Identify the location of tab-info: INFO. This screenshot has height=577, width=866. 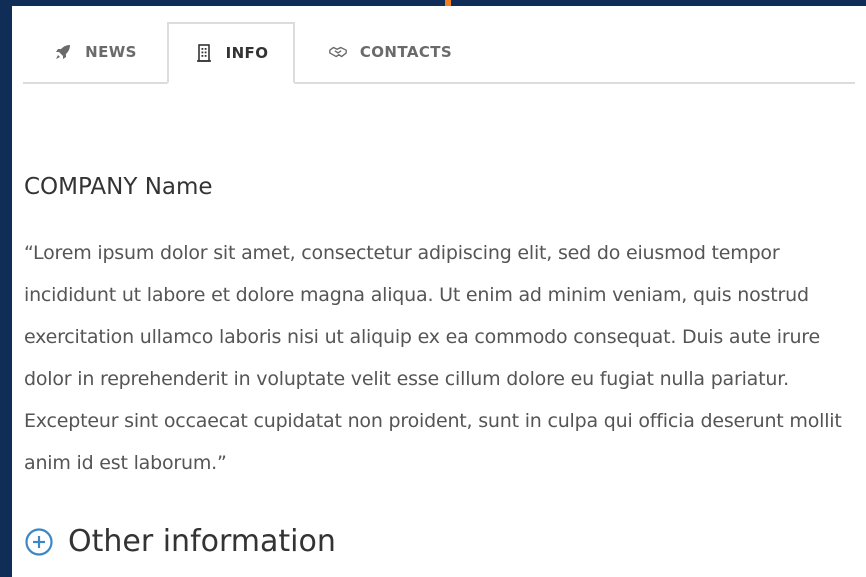
(231, 53).